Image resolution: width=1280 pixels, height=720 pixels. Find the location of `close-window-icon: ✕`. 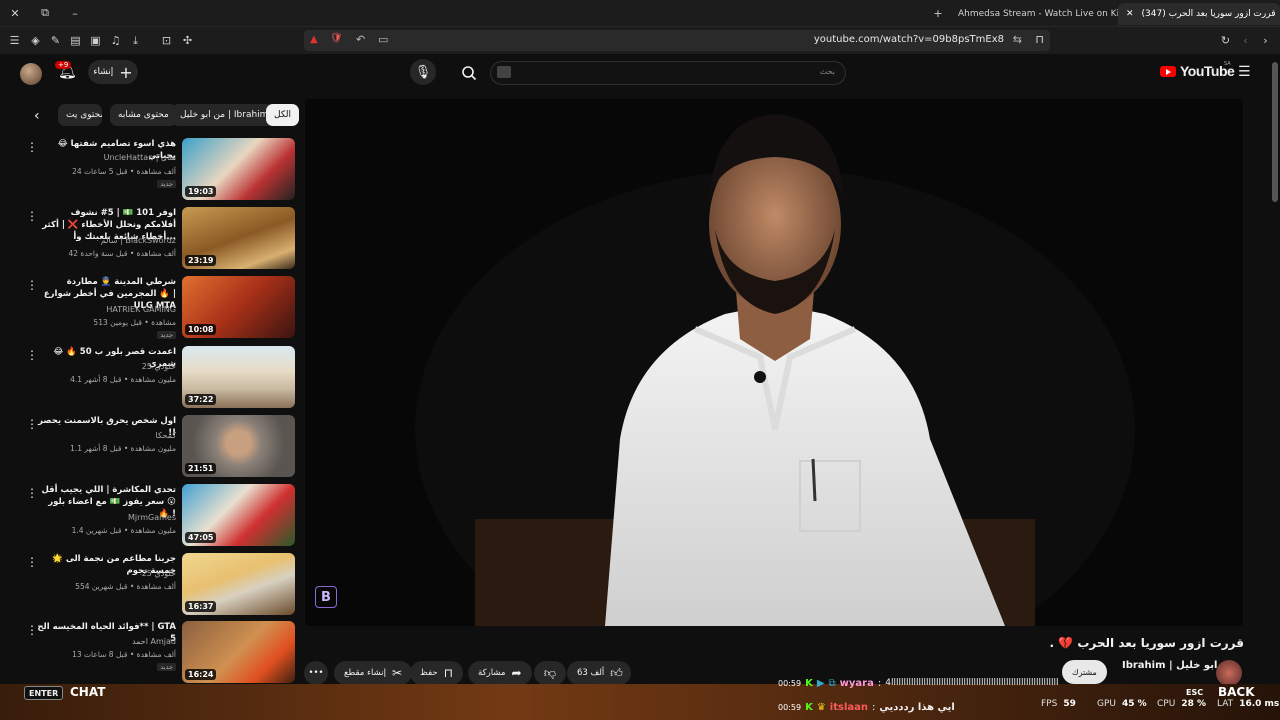

close-window-icon: ✕ is located at coordinates (15, 13).